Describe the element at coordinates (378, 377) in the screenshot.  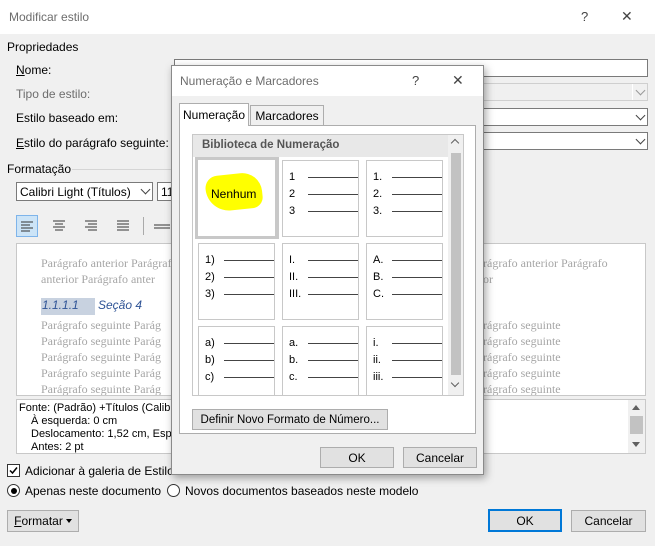
I see `tile-number: iii.` at that location.